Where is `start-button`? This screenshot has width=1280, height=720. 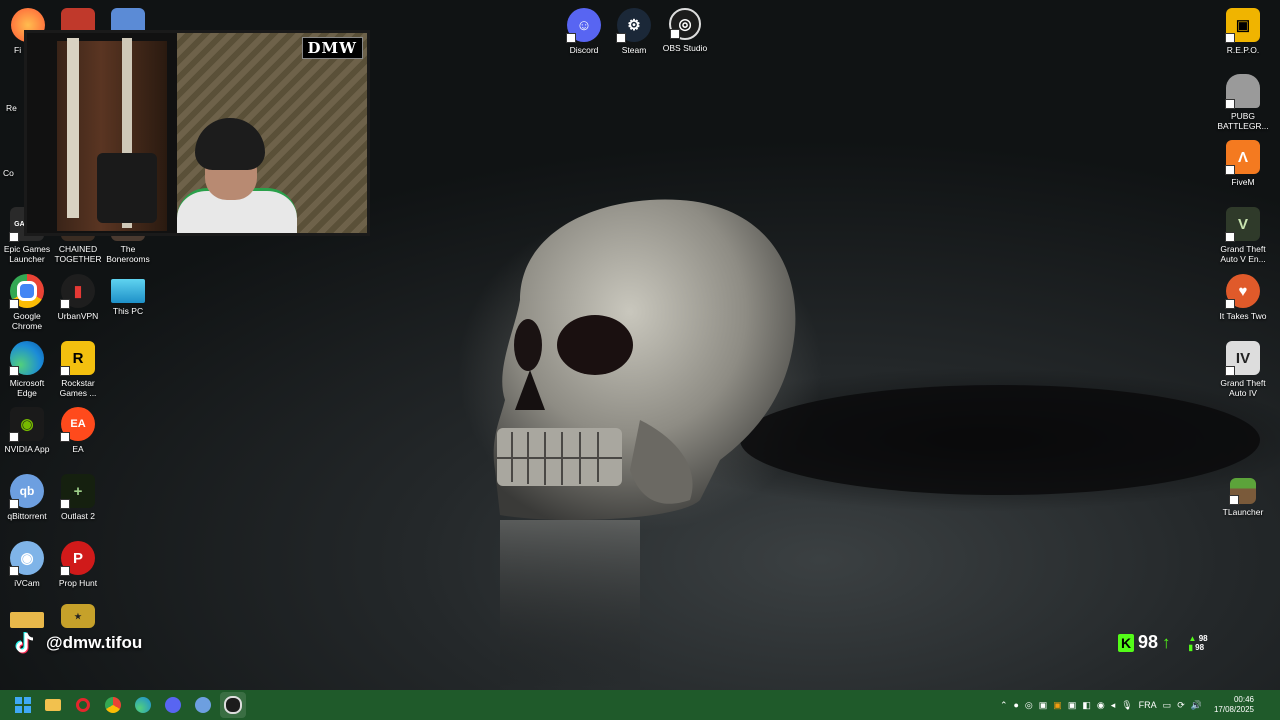 start-button is located at coordinates (23, 705).